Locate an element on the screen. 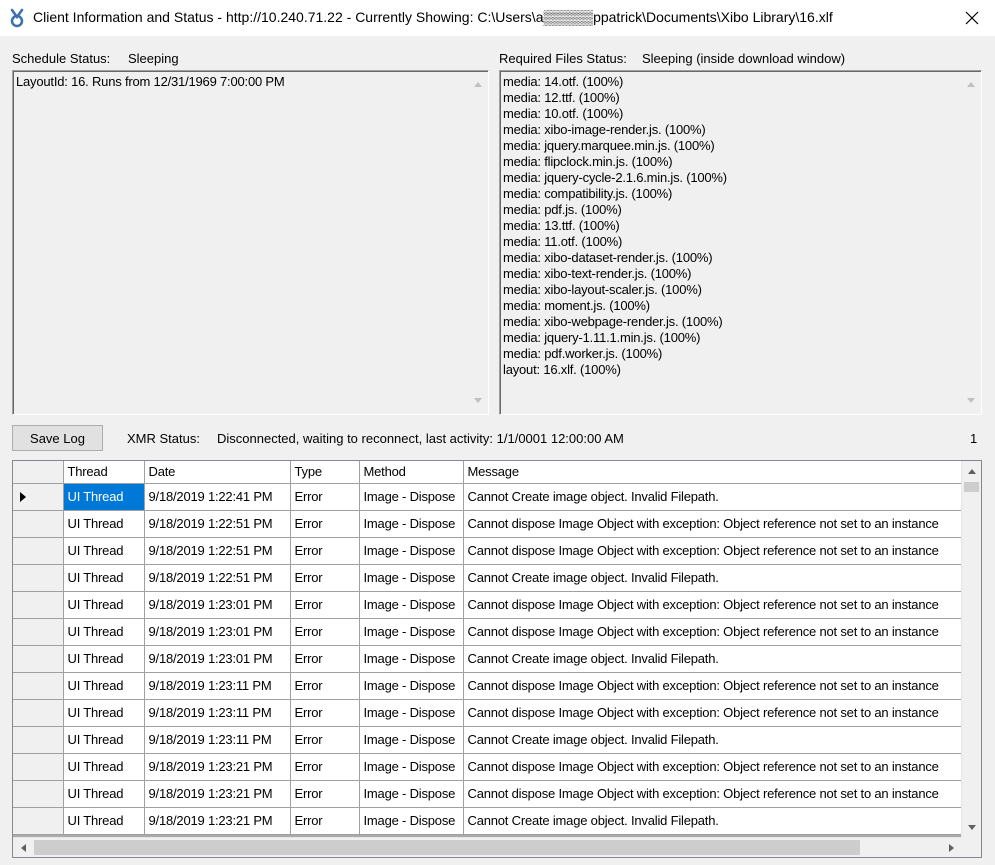 Image resolution: width=995 pixels, height=865 pixels. log-horizontal-scrollbar is located at coordinates (487, 847).